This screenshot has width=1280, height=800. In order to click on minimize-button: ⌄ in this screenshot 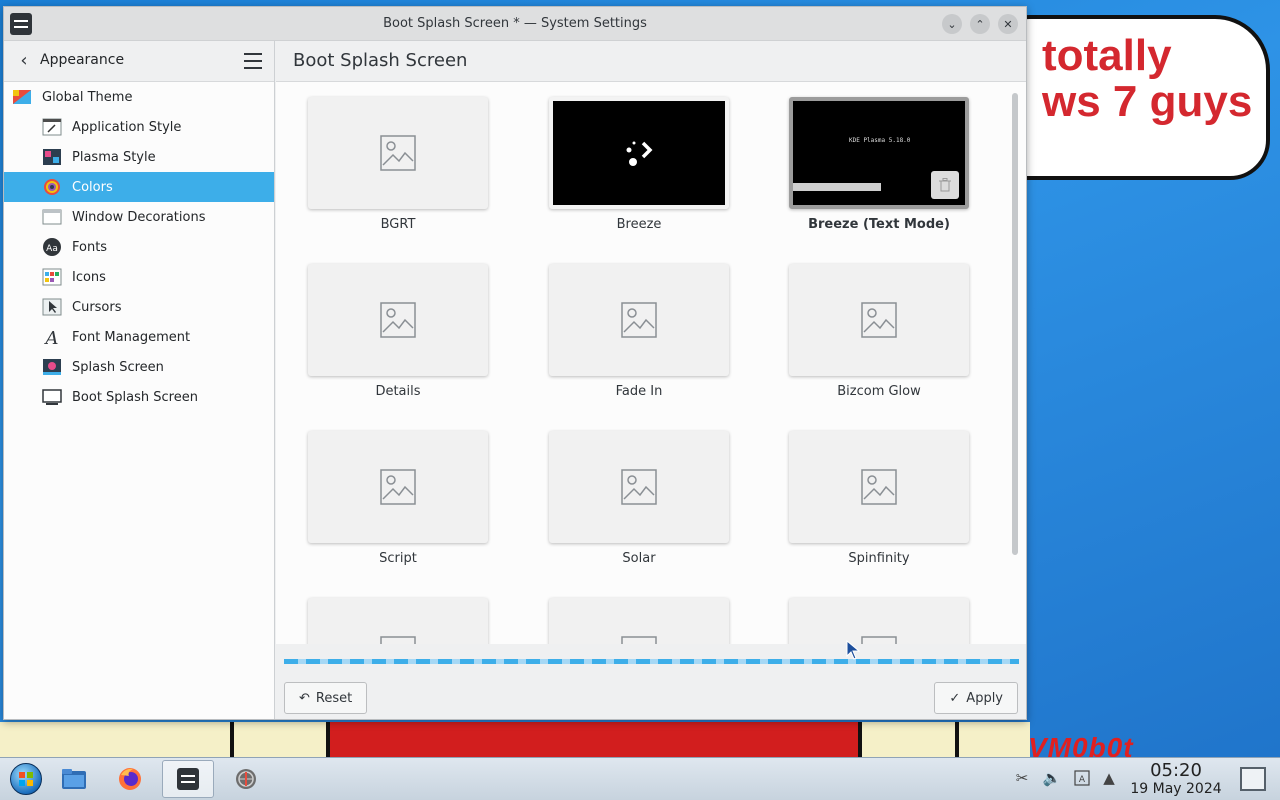, I will do `click(952, 24)`.